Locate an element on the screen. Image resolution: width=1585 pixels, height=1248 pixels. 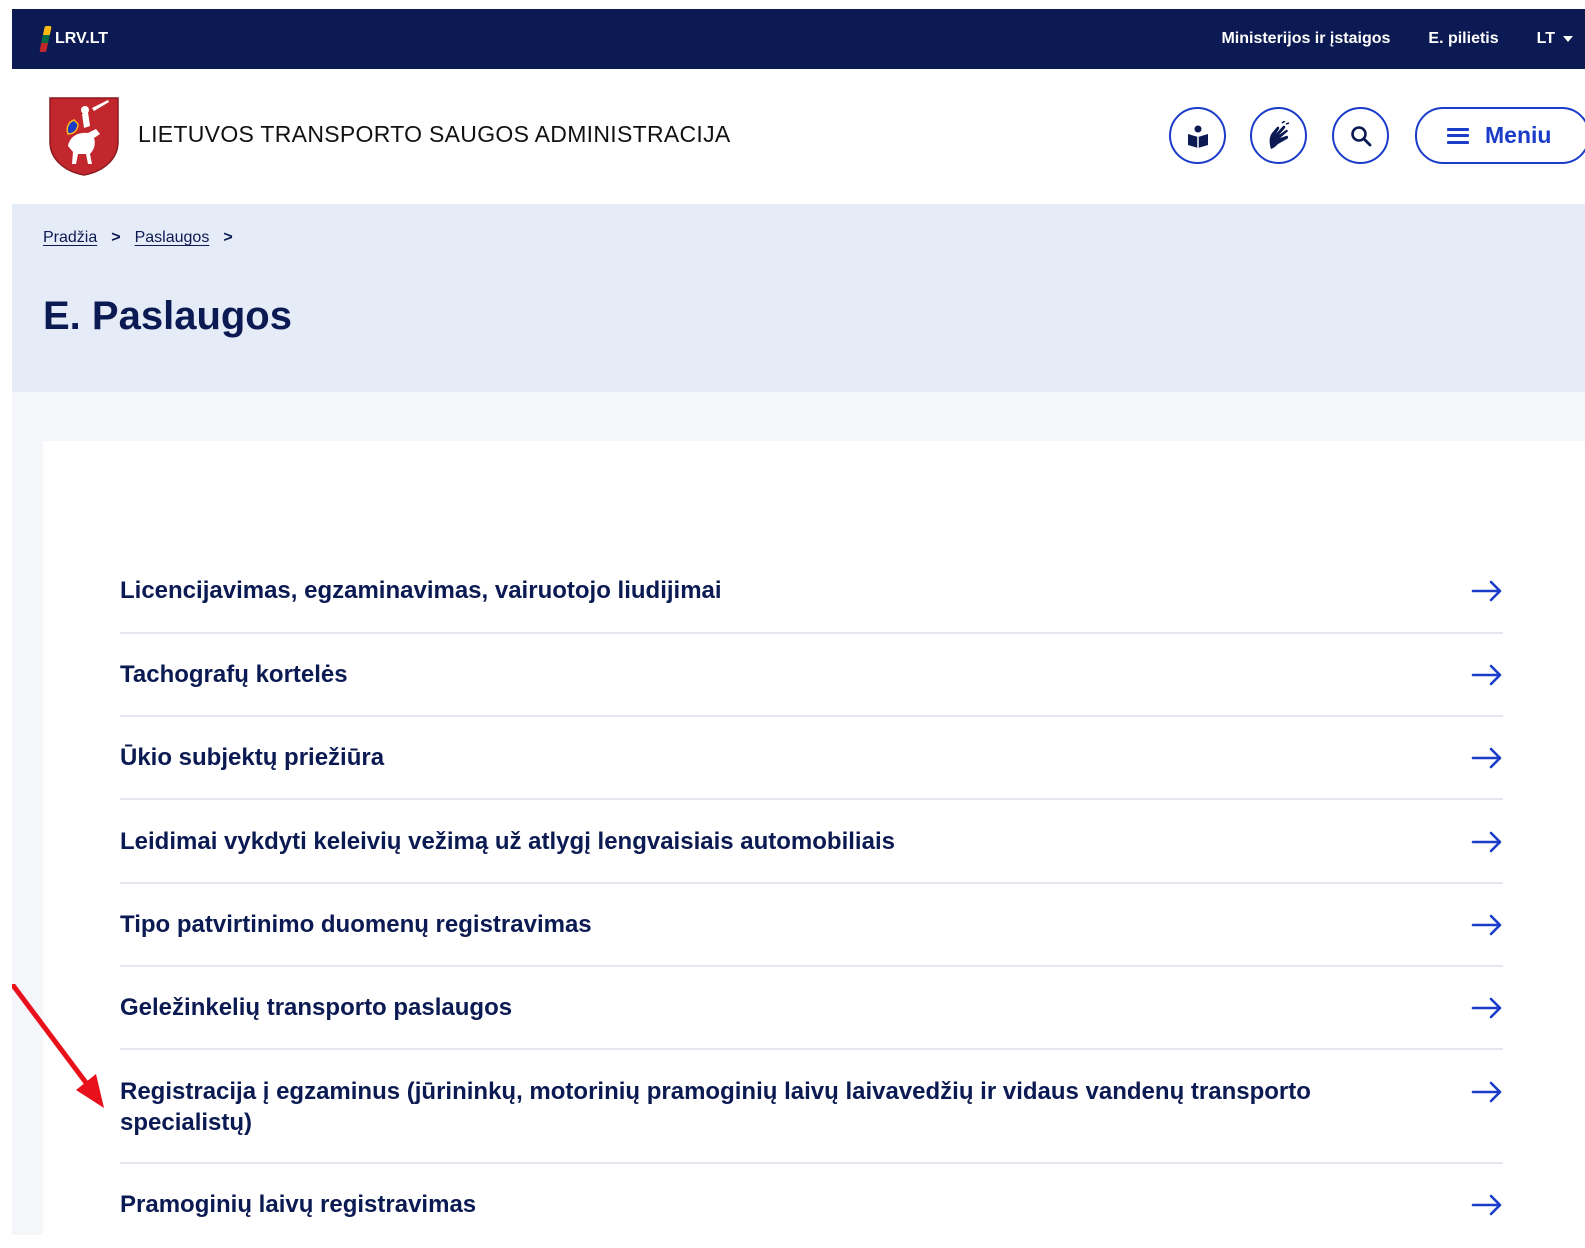
search-button is located at coordinates (1360, 135).